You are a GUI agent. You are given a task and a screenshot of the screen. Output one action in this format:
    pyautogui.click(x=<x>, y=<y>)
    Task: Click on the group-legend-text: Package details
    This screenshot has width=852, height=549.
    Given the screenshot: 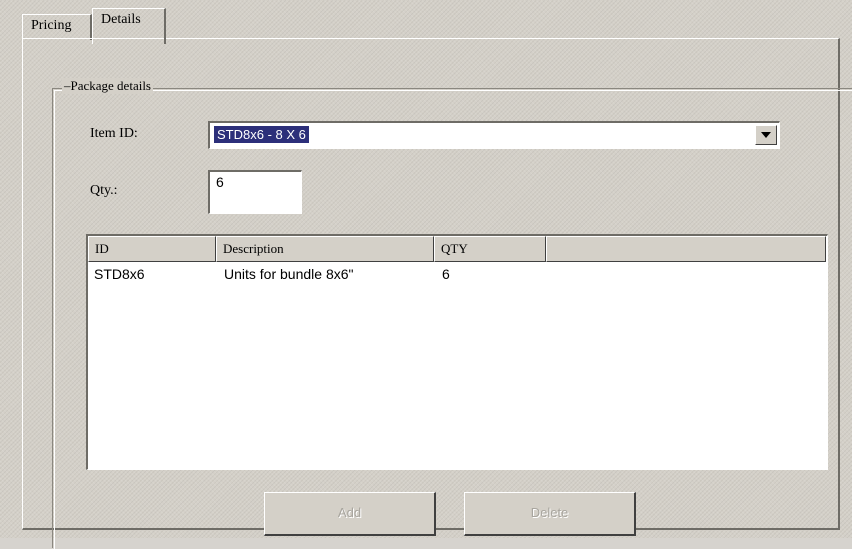 What is the action you would take?
    pyautogui.click(x=111, y=85)
    